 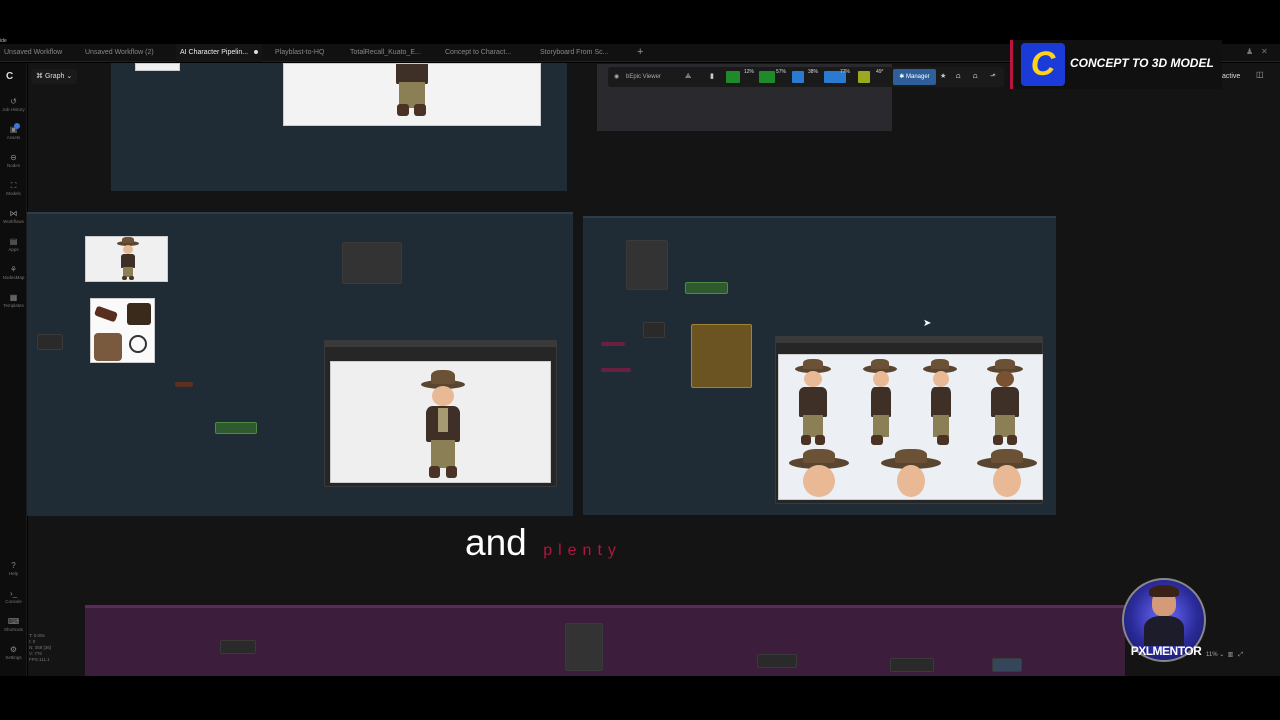 What do you see at coordinates (943, 77) in the screenshot?
I see `star-icon: ★` at bounding box center [943, 77].